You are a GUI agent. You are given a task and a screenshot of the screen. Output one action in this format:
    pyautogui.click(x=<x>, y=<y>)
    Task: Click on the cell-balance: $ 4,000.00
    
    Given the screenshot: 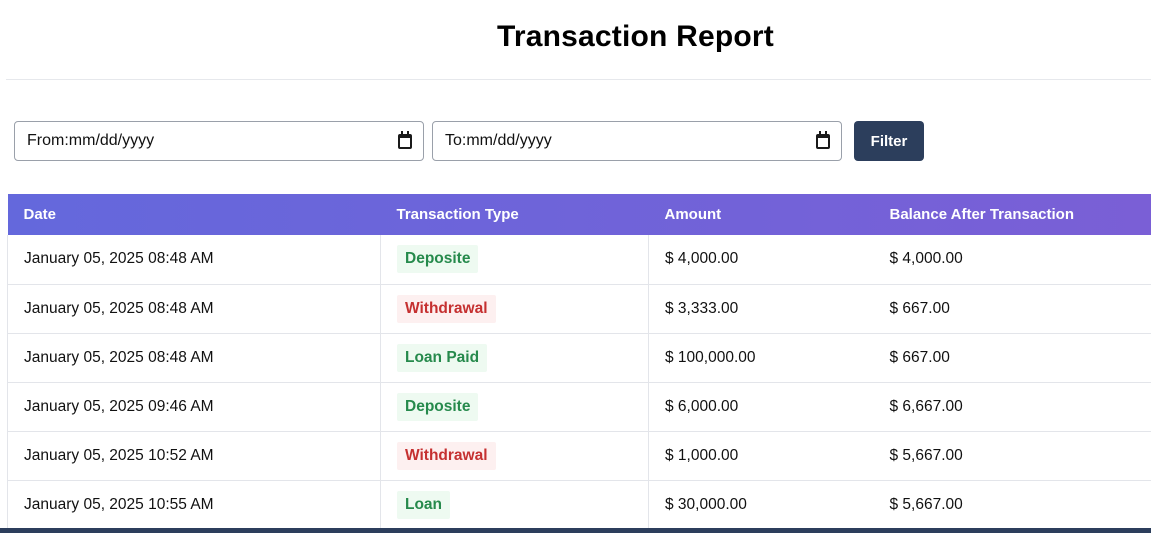 What is the action you would take?
    pyautogui.click(x=1012, y=260)
    